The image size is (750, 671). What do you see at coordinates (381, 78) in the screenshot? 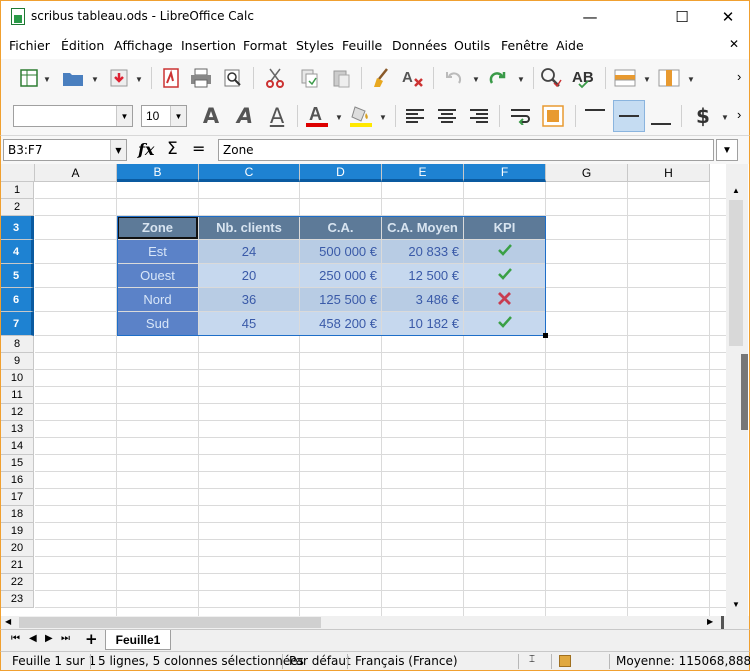
I see `clone-formatting-icon` at bounding box center [381, 78].